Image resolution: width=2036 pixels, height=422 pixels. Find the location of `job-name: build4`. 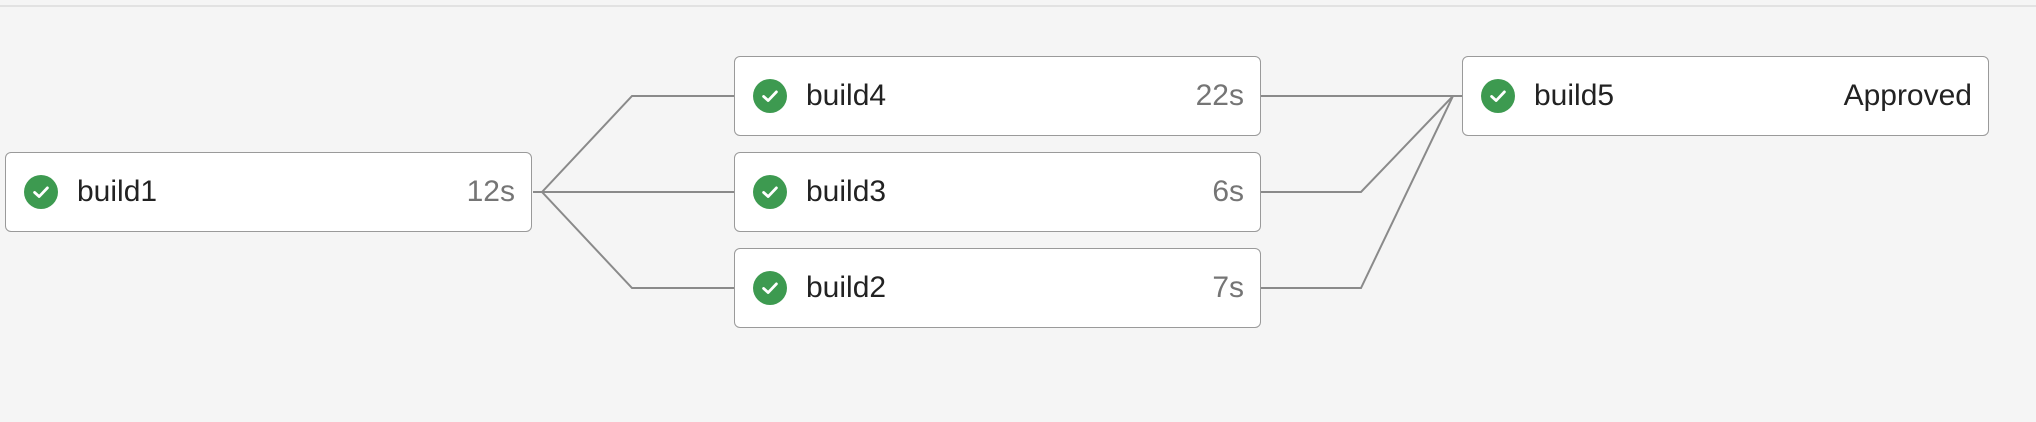

job-name: build4 is located at coordinates (846, 95).